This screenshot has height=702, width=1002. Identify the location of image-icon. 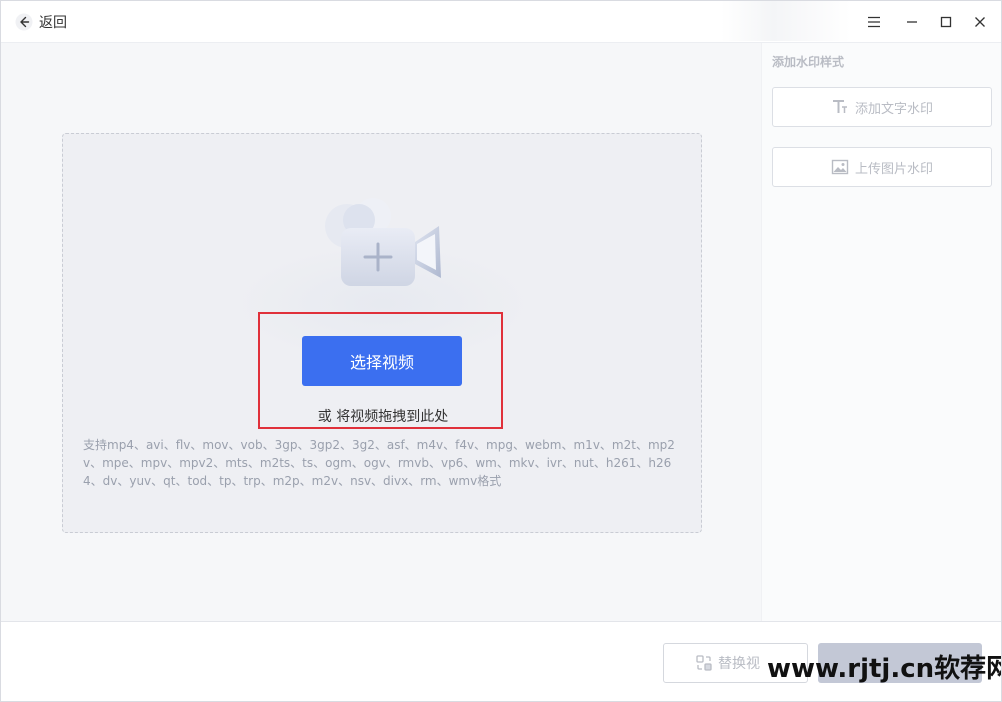
(840, 167).